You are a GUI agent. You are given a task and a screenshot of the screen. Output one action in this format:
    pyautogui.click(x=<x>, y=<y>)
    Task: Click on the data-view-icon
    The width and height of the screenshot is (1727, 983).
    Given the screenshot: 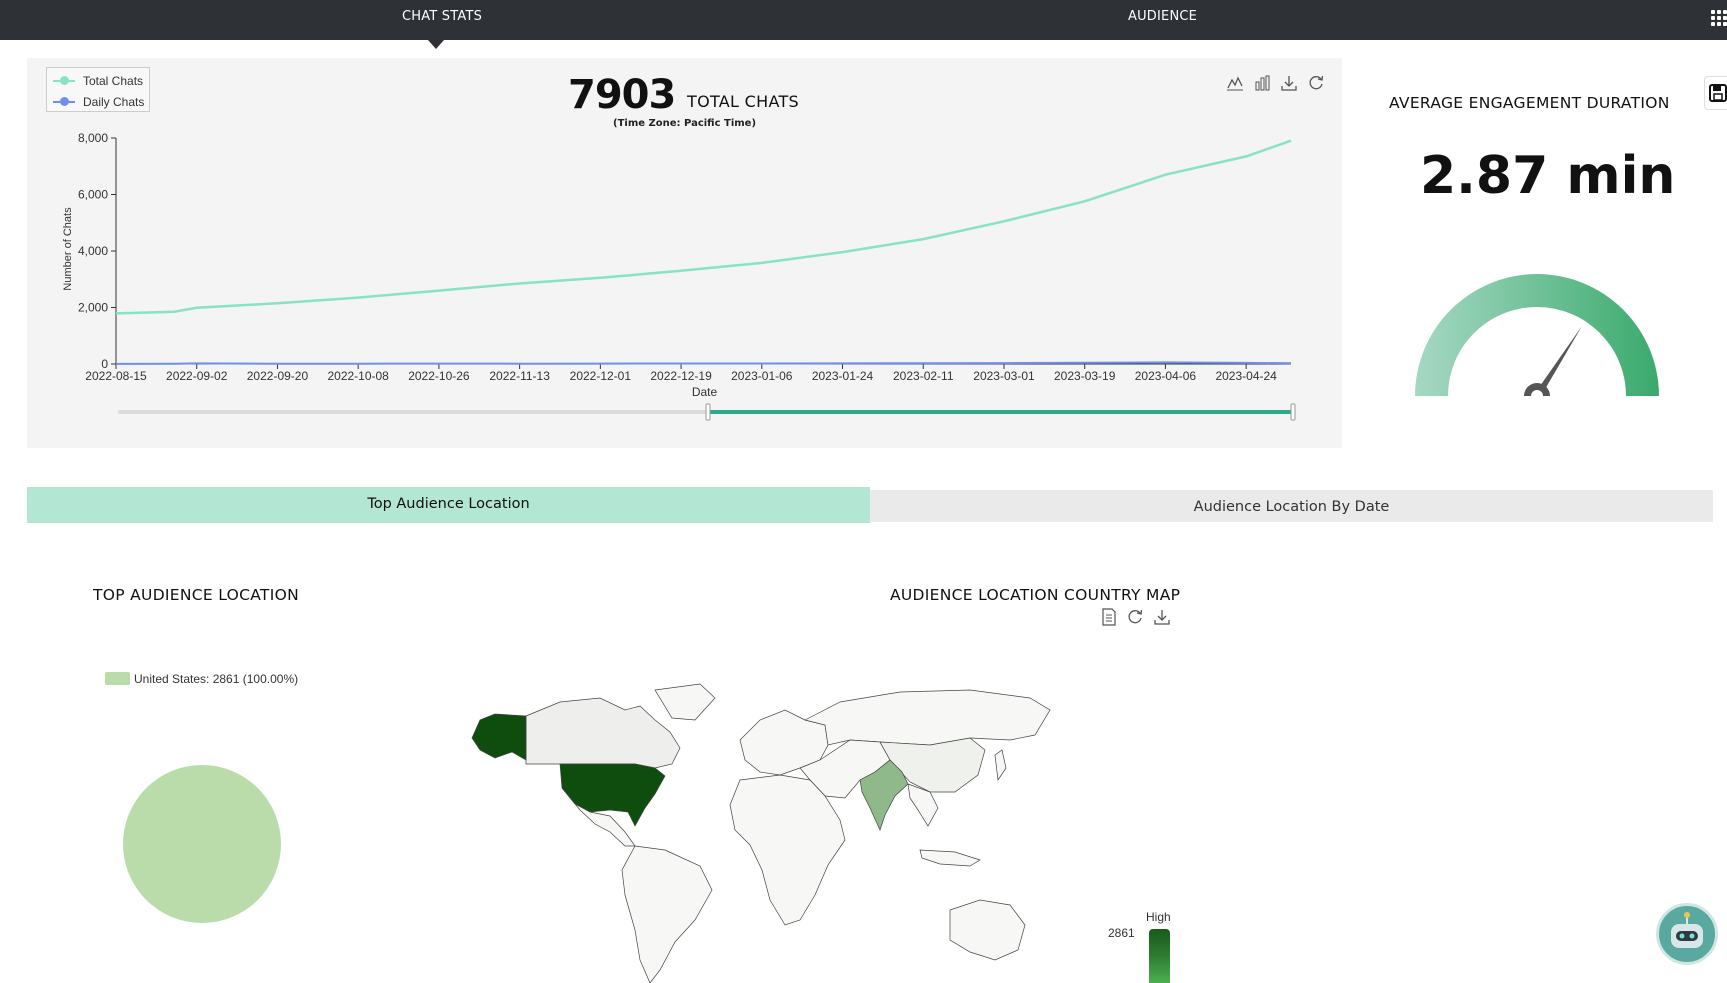 What is the action you would take?
    pyautogui.click(x=1109, y=617)
    